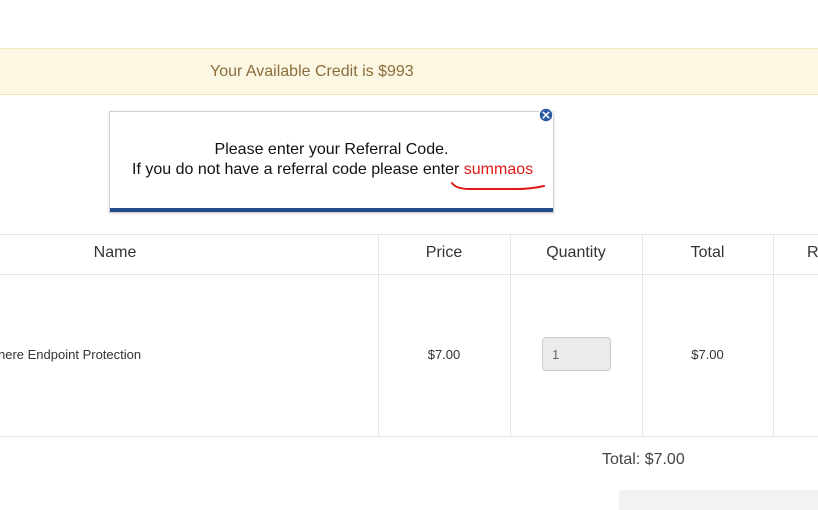 This screenshot has width=818, height=510. I want to click on product-total: $7.00, so click(707, 354).